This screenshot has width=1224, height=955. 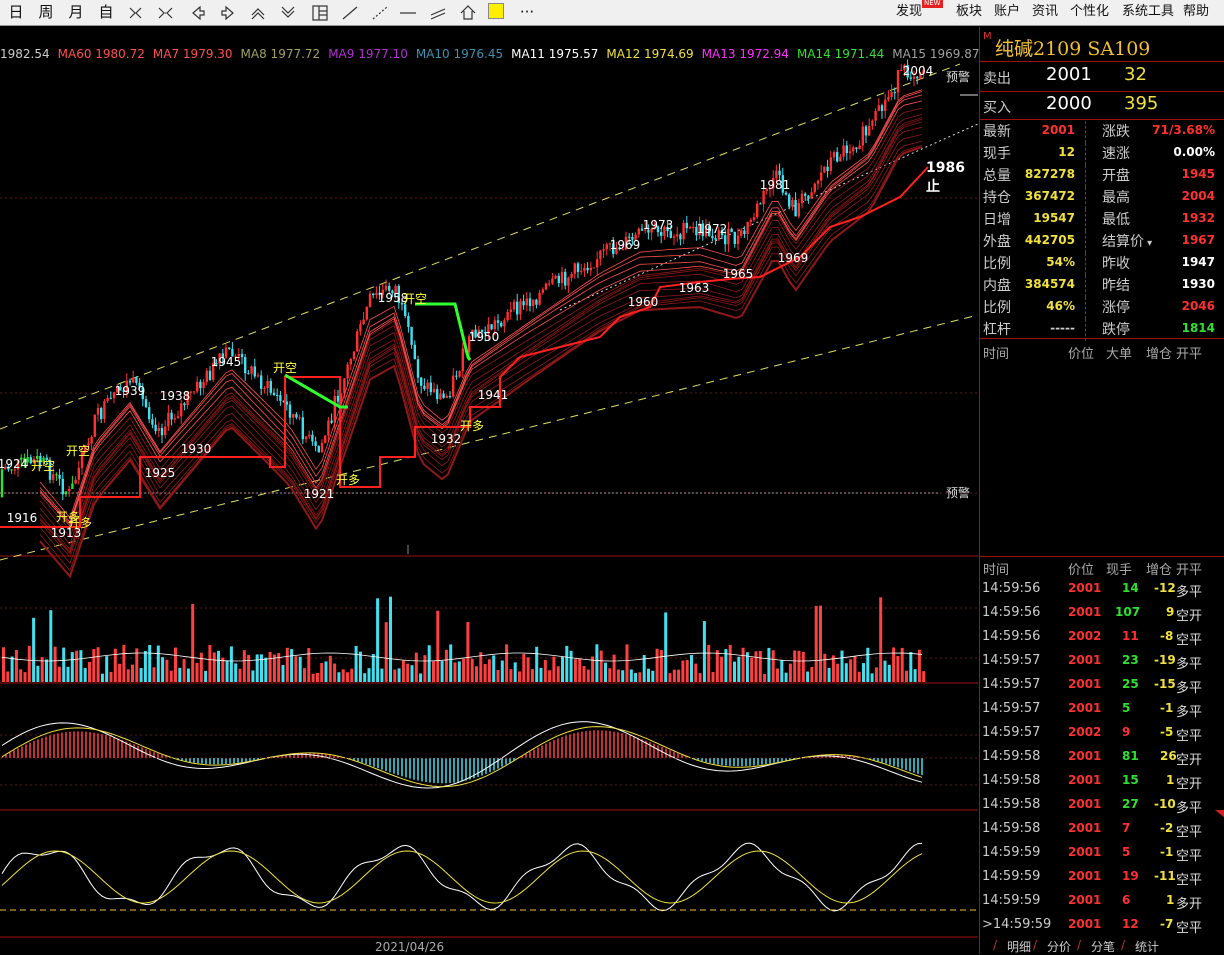 What do you see at coordinates (1060, 306) in the screenshot?
I see `stat-value: 46%` at bounding box center [1060, 306].